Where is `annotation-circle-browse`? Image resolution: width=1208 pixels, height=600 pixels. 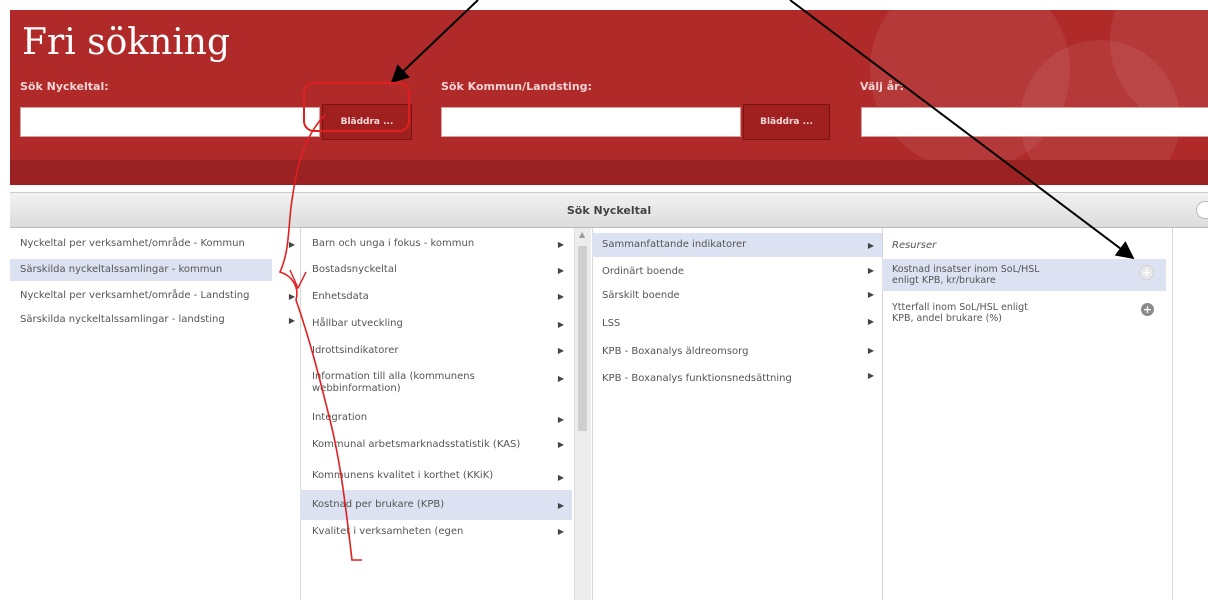
annotation-circle-browse is located at coordinates (356, 107).